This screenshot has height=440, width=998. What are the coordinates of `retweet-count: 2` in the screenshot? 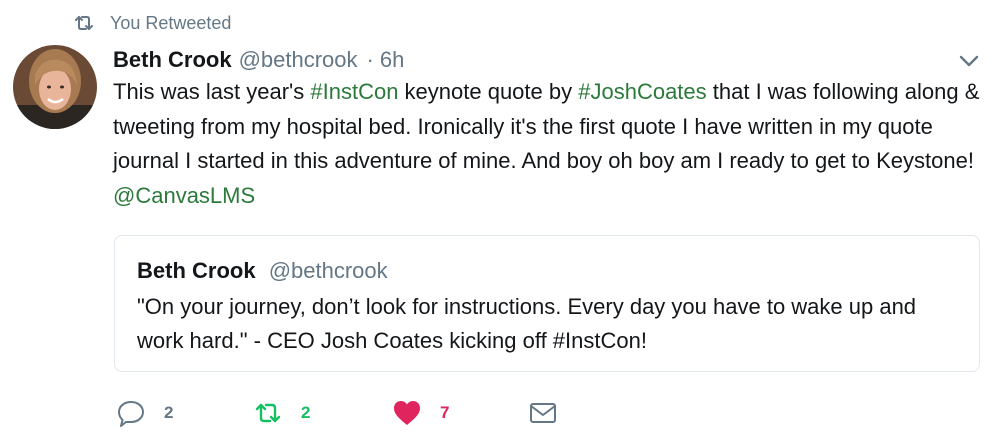 It's located at (306, 412).